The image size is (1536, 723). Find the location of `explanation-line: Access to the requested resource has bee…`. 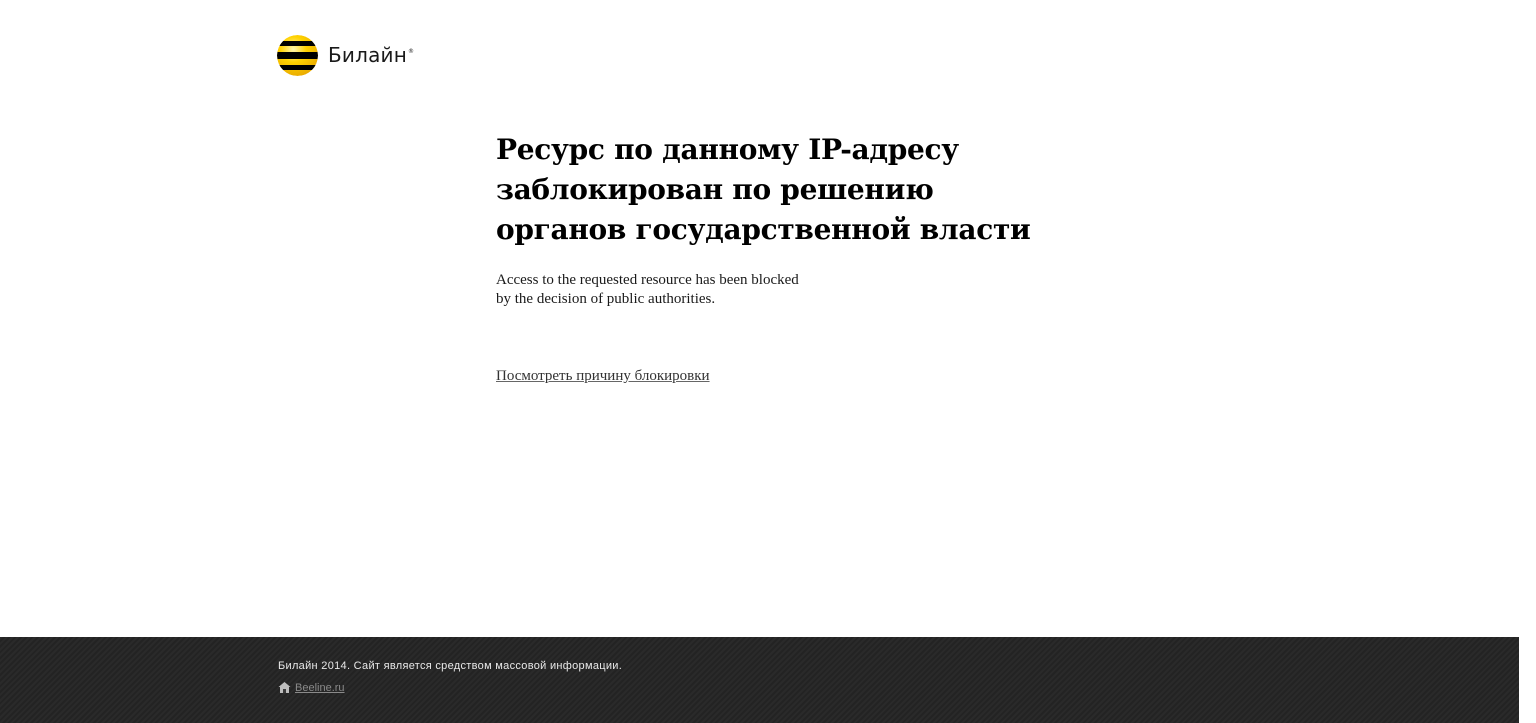

explanation-line: Access to the requested resource has bee… is located at coordinates (647, 280).